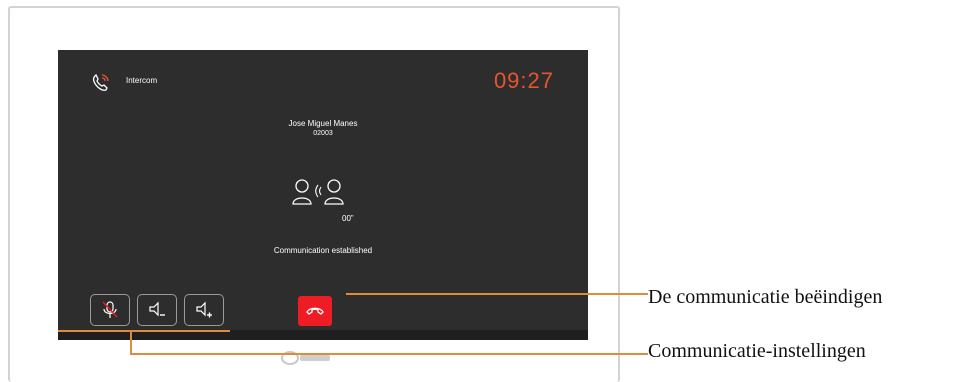 This screenshot has width=962, height=382. I want to click on settings-callout-label: Communicatie-instellingen, so click(757, 351).